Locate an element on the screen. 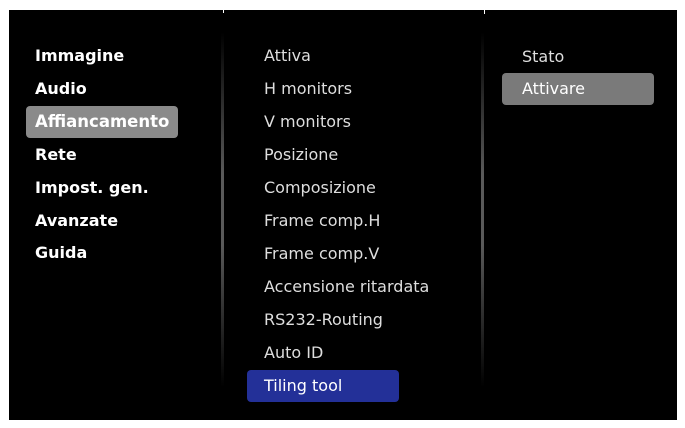  submenu-item-attiva: Attiva is located at coordinates (323, 56).